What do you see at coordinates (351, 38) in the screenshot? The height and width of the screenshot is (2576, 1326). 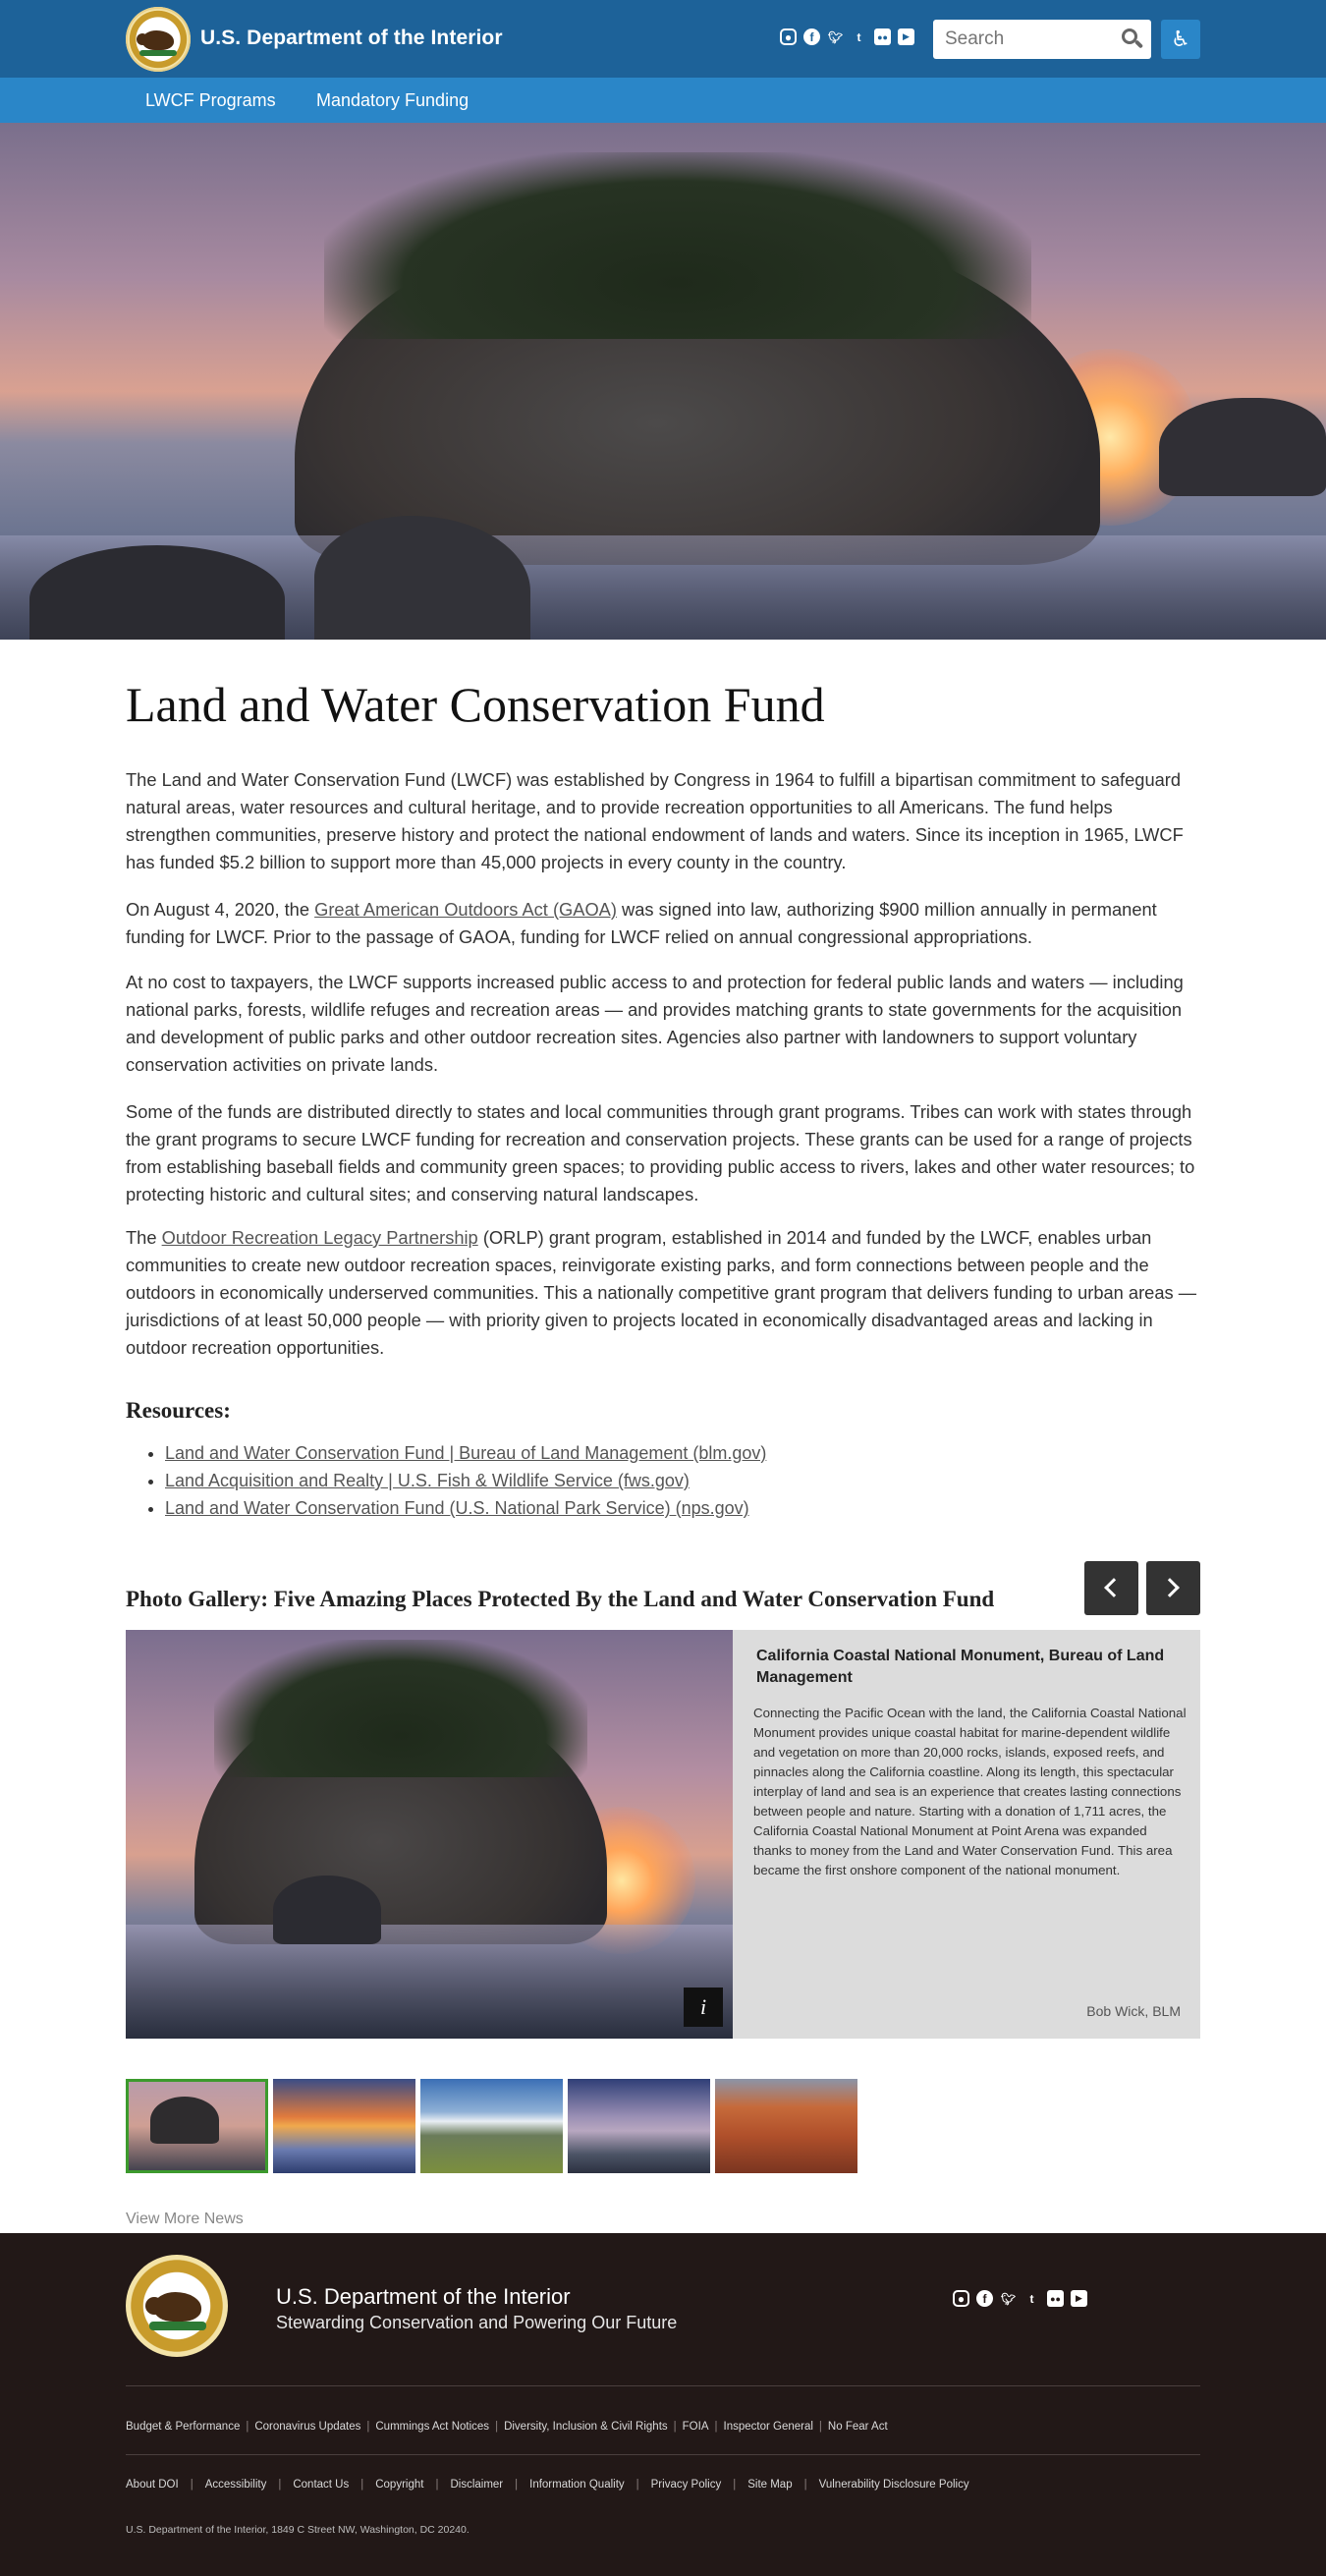 I see `site-title: U.S. Department of the Interior` at bounding box center [351, 38].